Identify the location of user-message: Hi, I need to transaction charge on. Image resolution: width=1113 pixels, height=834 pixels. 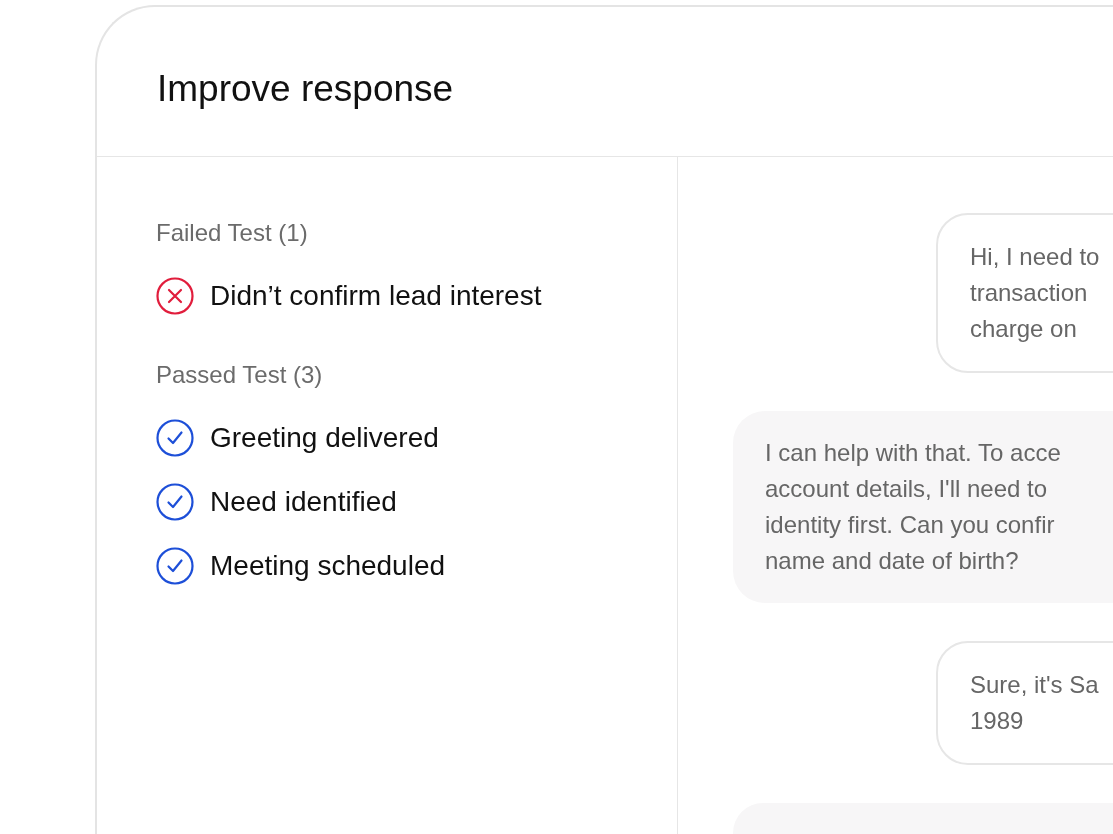
(1024, 293).